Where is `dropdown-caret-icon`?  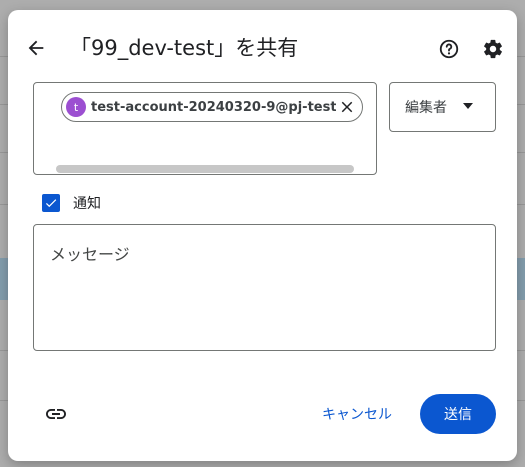
dropdown-caret-icon is located at coordinates (468, 106).